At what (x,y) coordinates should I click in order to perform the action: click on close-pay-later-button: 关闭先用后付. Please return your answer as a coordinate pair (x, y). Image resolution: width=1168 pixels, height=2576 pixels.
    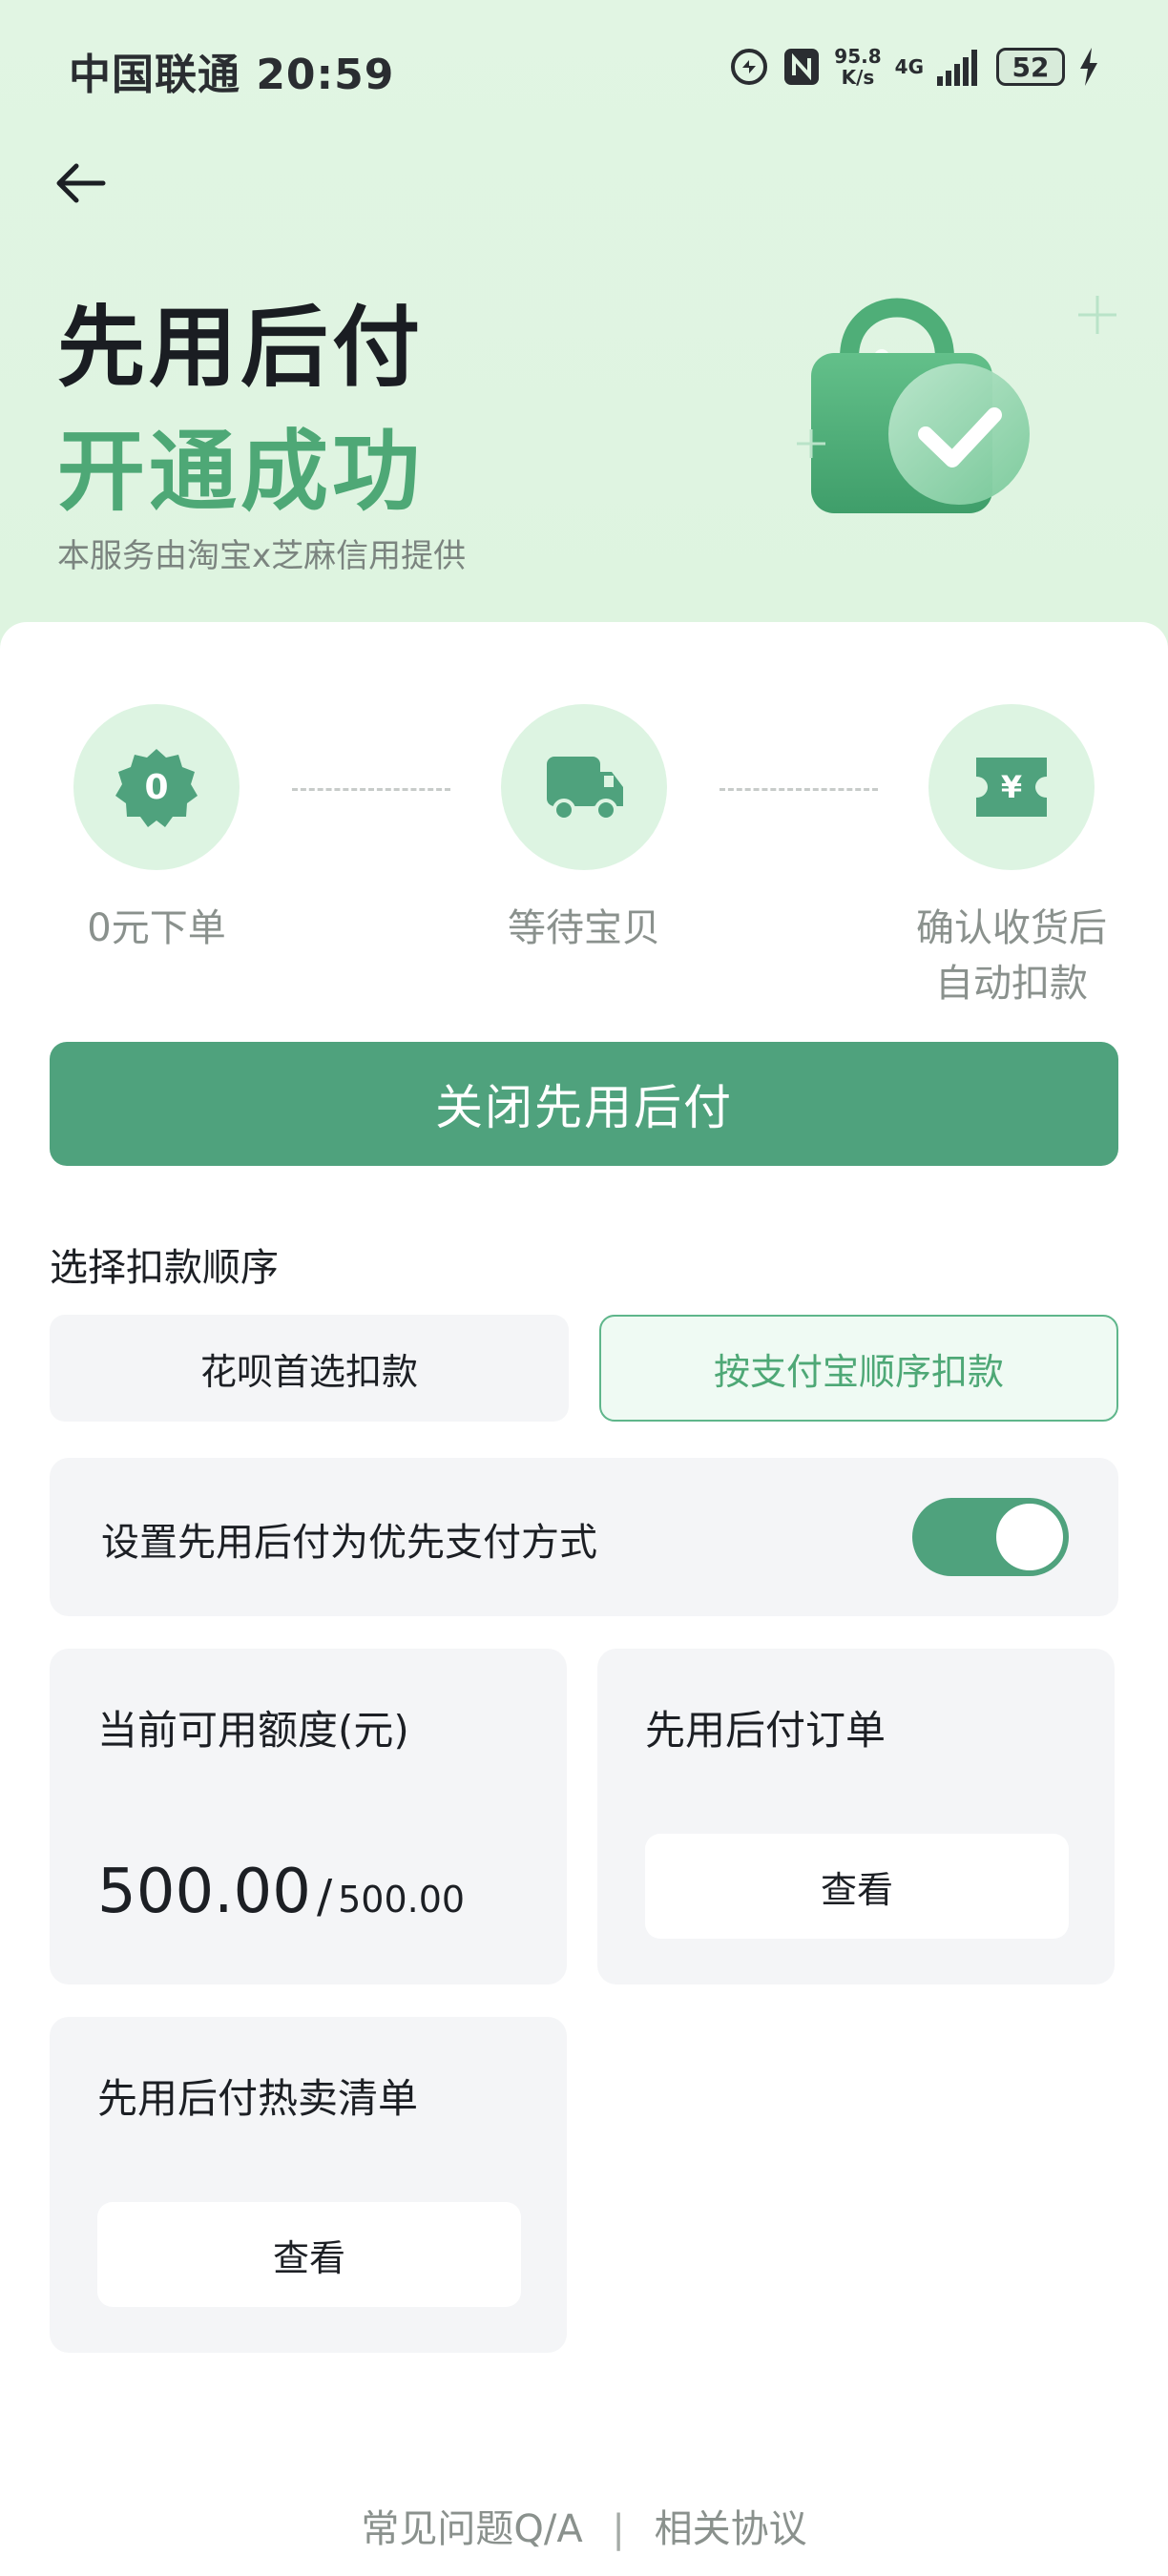
    Looking at the image, I should click on (584, 1104).